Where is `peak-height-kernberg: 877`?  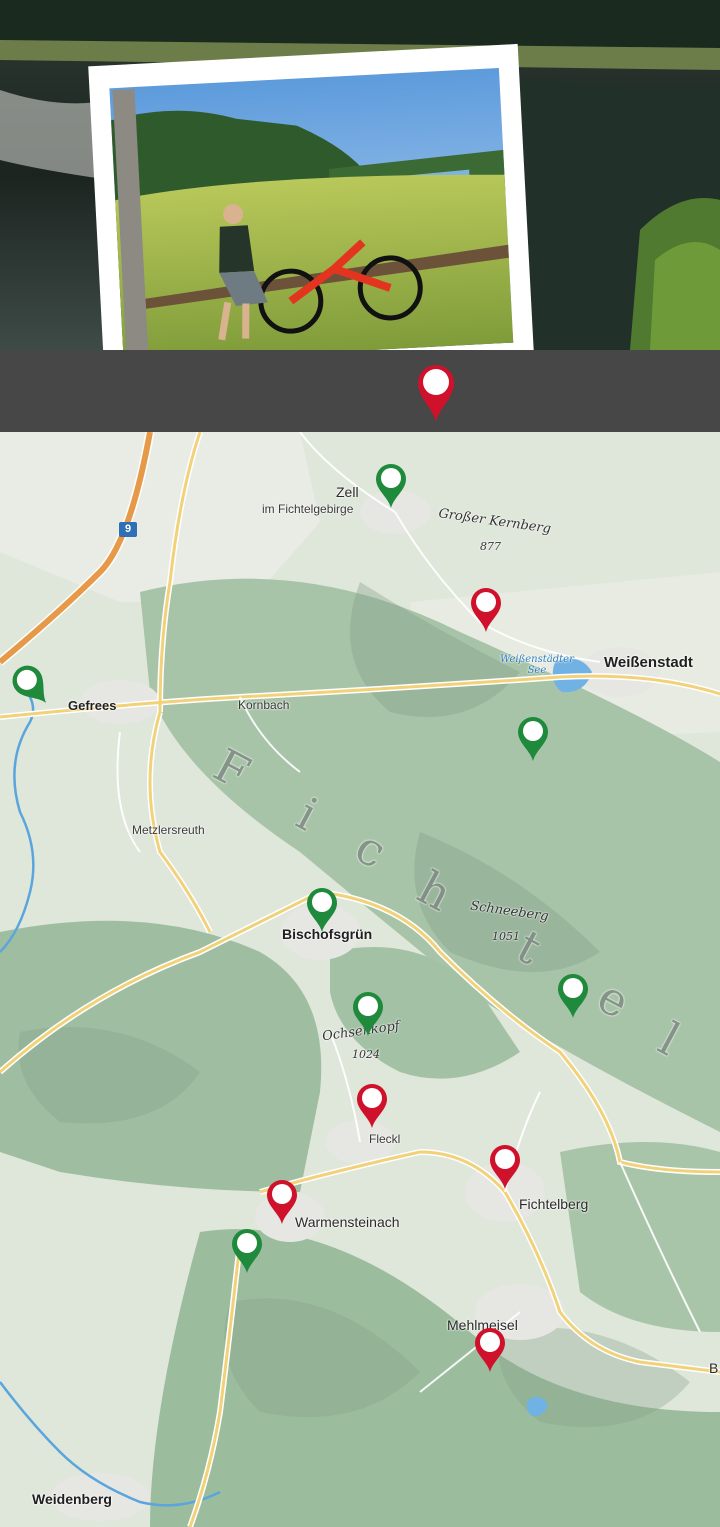
peak-height-kernberg: 877 is located at coordinates (490, 546).